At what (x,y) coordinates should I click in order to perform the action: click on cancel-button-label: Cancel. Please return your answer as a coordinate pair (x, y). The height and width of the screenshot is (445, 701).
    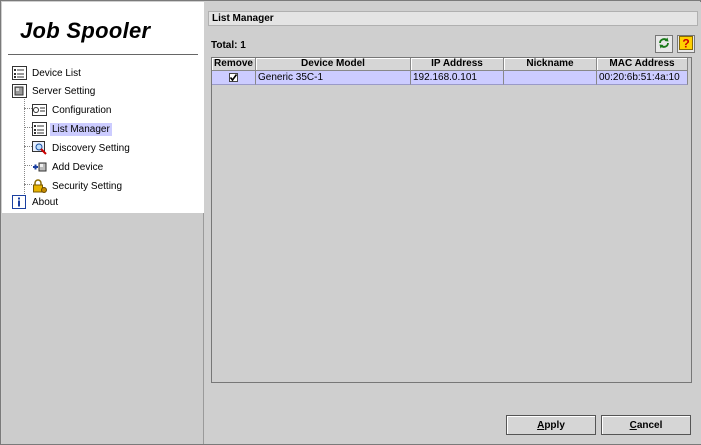
    Looking at the image, I should click on (646, 425).